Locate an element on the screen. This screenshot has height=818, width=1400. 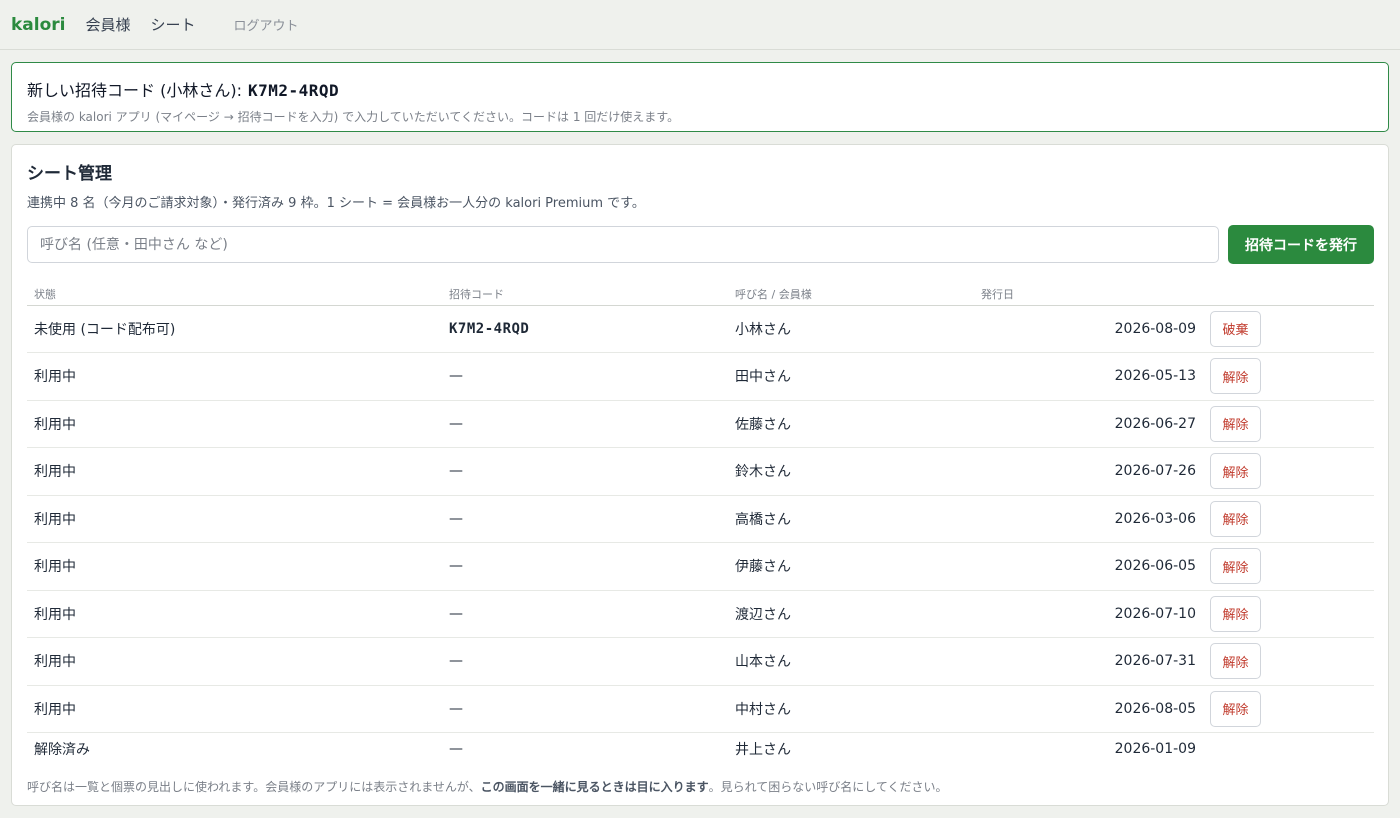
column-header-invite-code: 招待コード is located at coordinates (585, 294).